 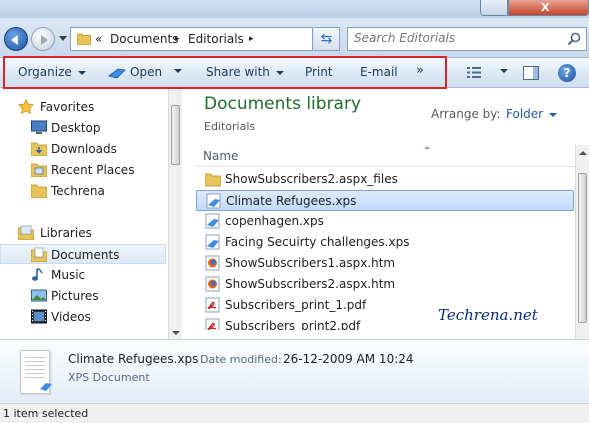 I want to click on recent-pages-dropdown, so click(x=63, y=38).